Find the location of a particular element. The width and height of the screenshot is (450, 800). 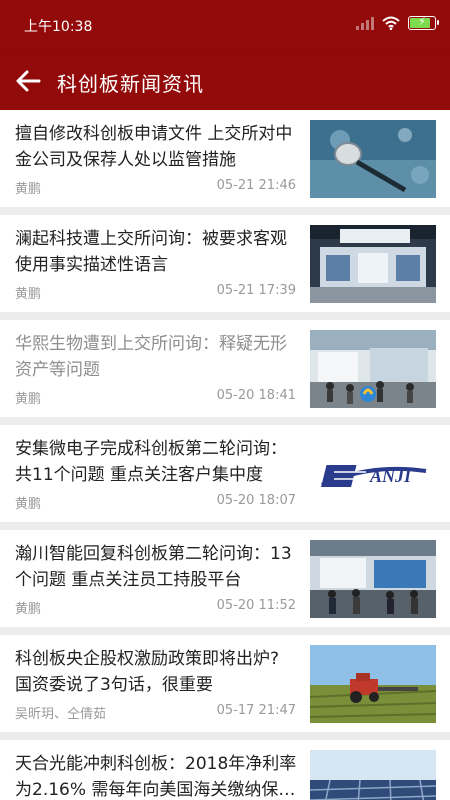

news-title: 瀚川智能回复科创板第二轮问询：13个问题 重点关注员工持股平台 is located at coordinates (153, 567).